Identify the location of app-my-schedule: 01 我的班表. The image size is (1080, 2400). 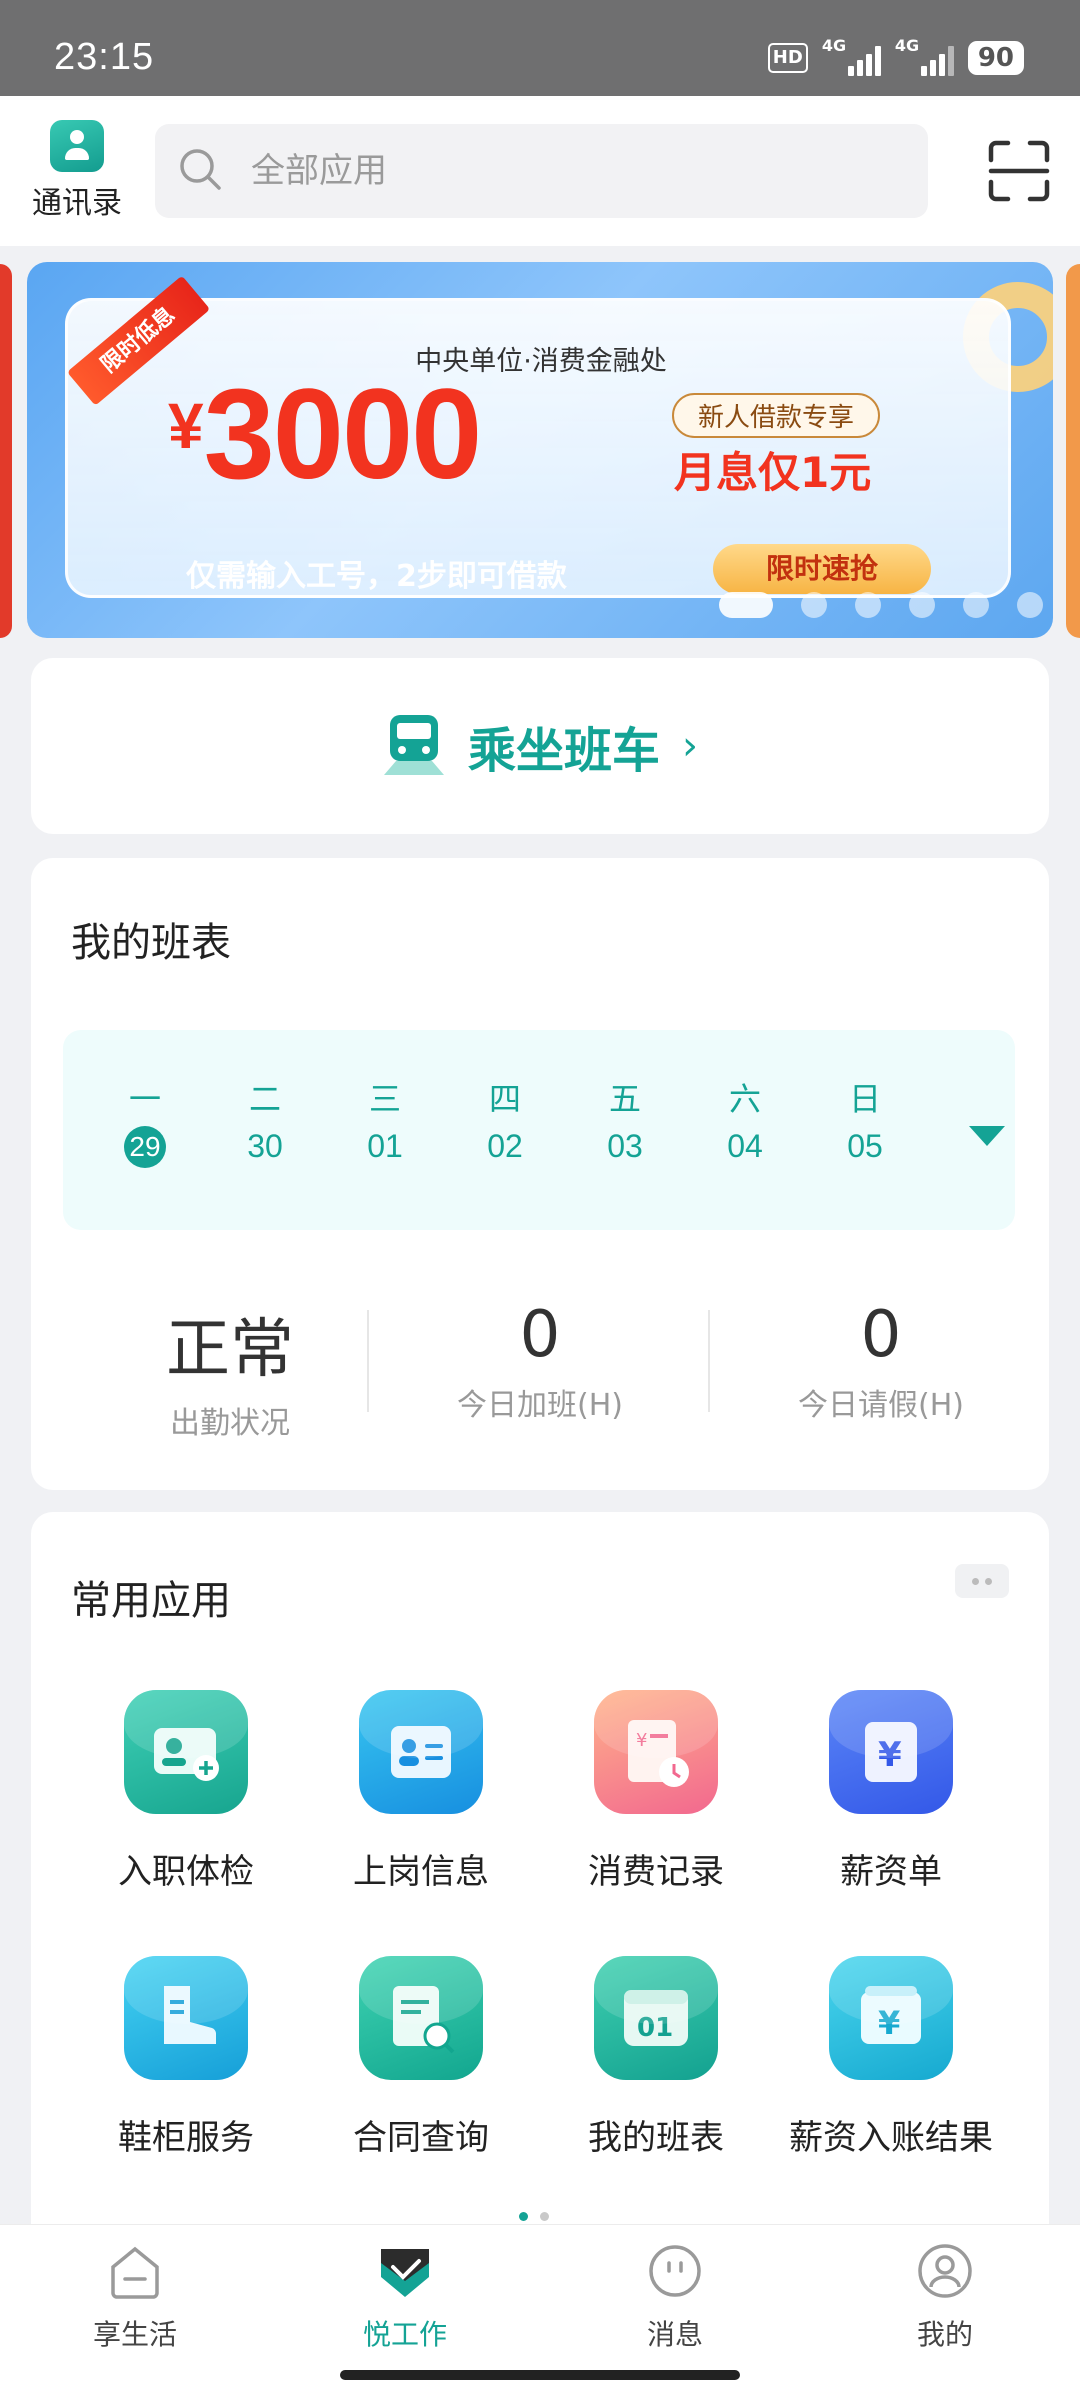
(656, 2057).